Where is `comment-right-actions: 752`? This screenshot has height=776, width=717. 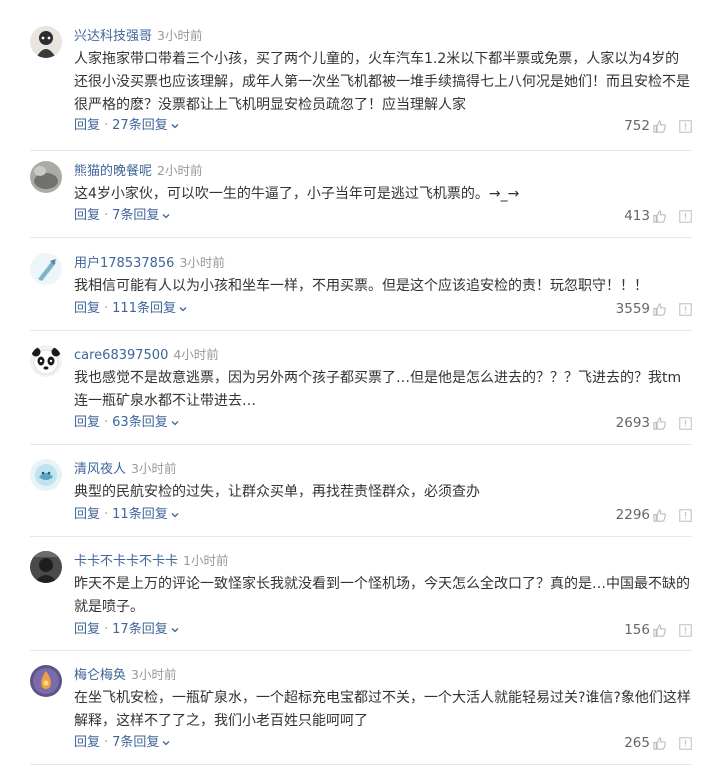 comment-right-actions: 752 is located at coordinates (658, 126).